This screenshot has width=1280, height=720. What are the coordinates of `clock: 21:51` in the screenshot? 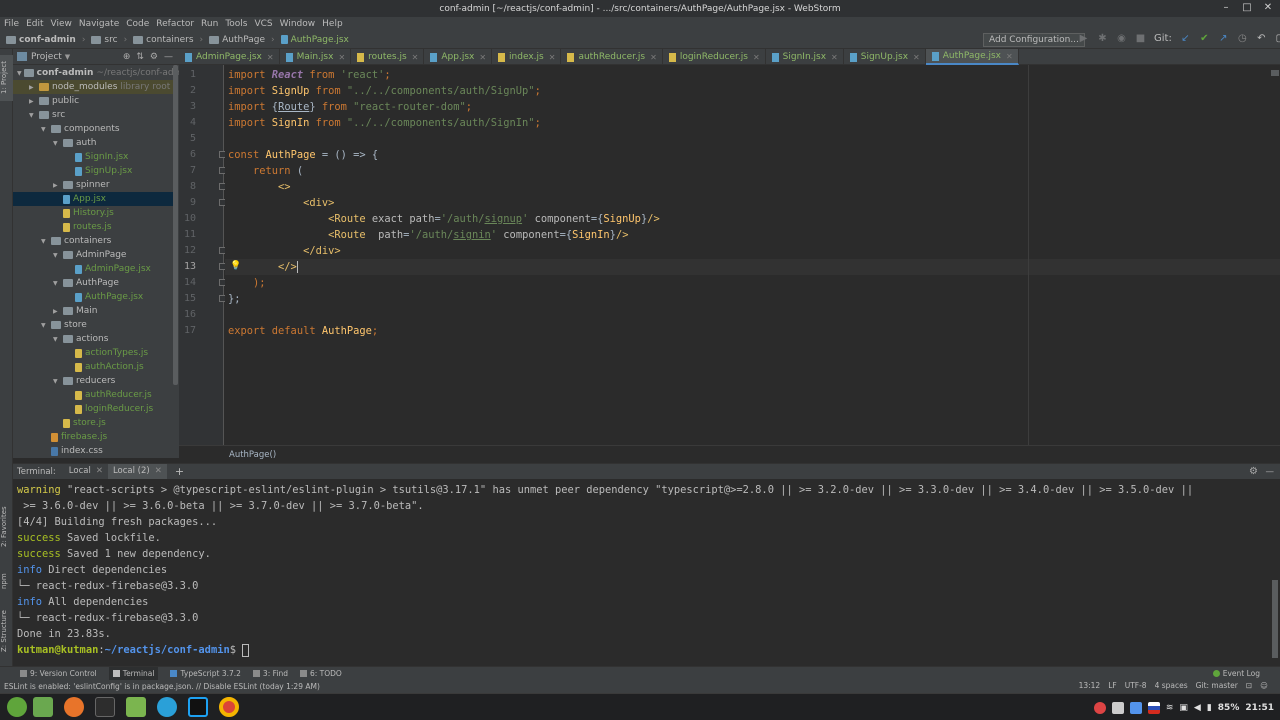 It's located at (1259, 708).